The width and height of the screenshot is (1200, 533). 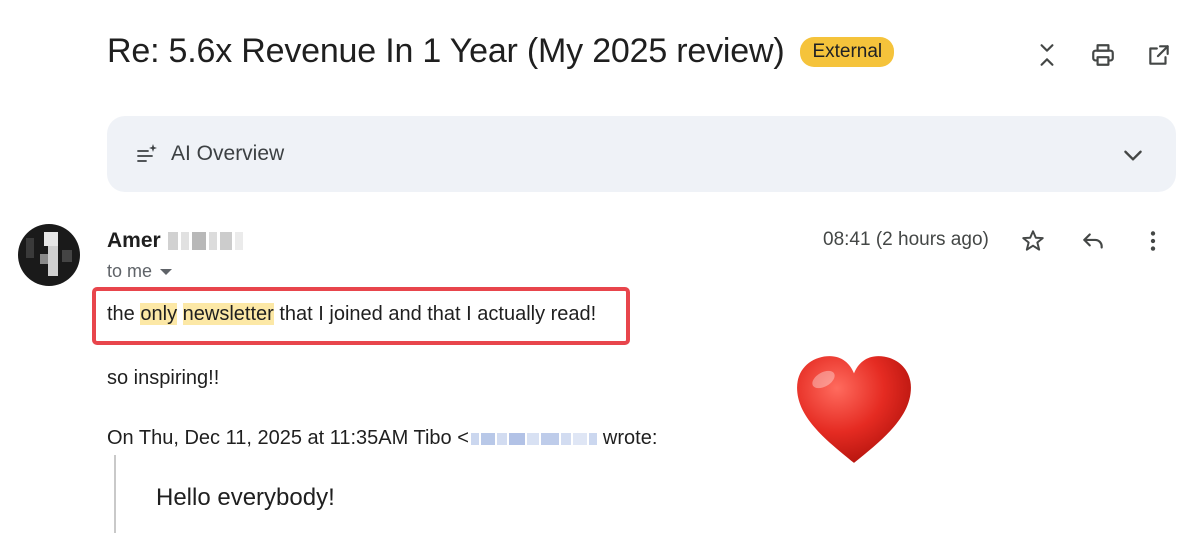 I want to click on message-timestamp: 08:41 (2 hours ago), so click(x=906, y=239).